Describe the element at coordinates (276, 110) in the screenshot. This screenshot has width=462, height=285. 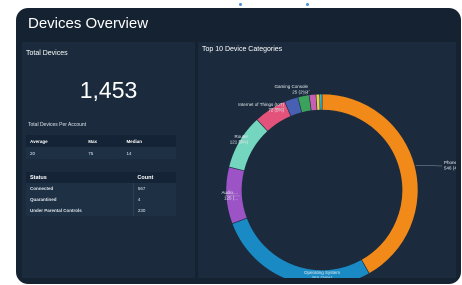
I see `slice-value-label: 72 (5%)` at that location.